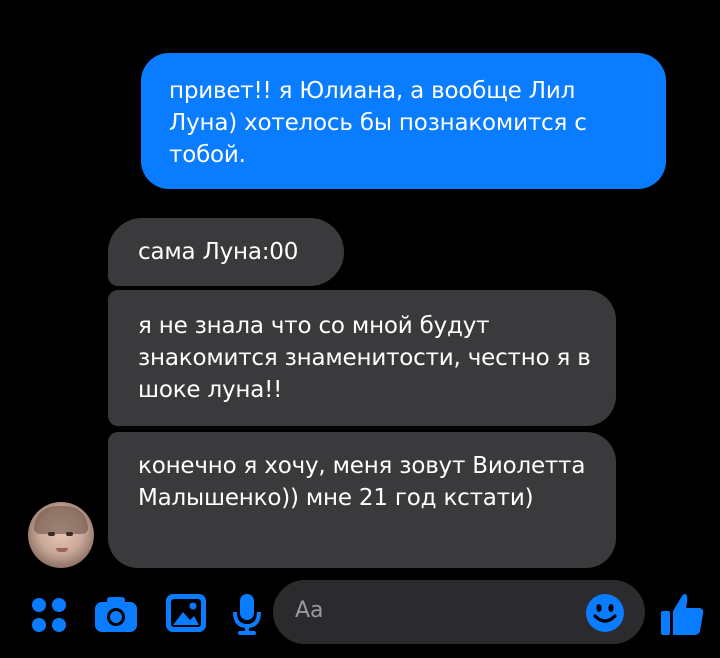 The image size is (720, 658). I want to click on message-incoming: сама Луна:00, so click(226, 252).